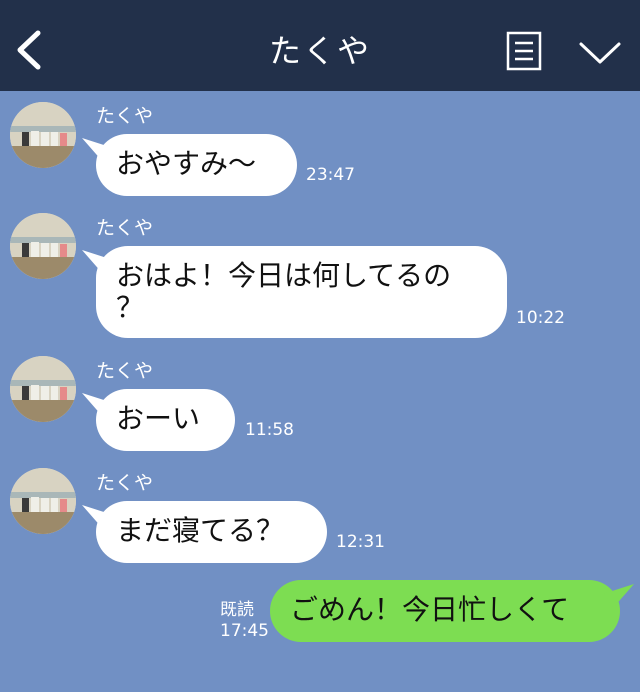 The width and height of the screenshot is (640, 692). I want to click on message-text: まだ寝てる？, so click(200, 530).